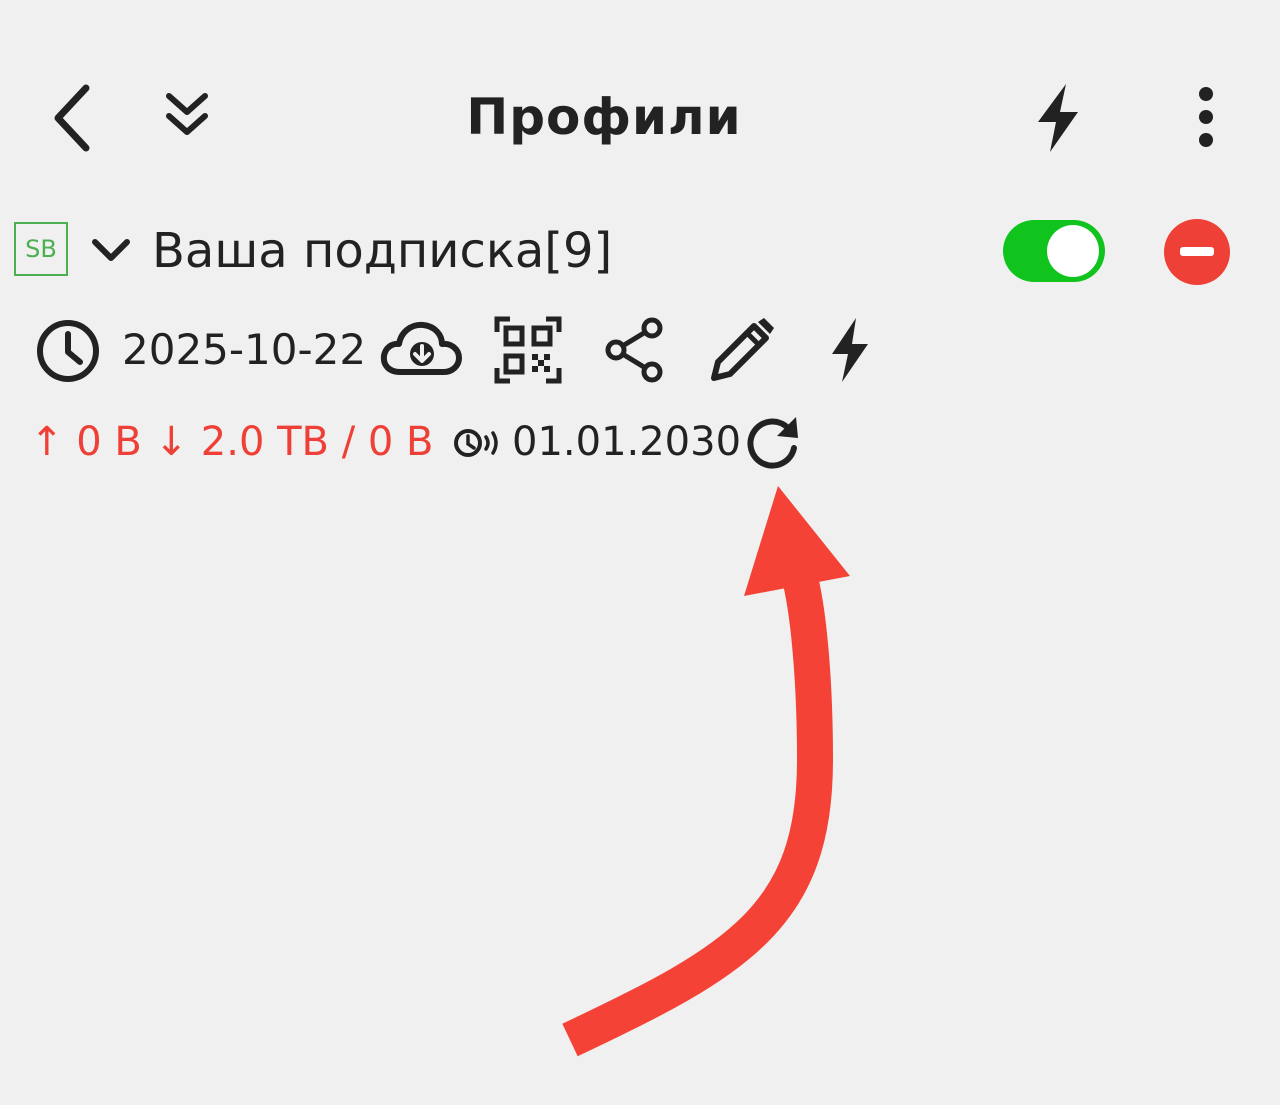  I want to click on more-options-button, so click(1206, 117).